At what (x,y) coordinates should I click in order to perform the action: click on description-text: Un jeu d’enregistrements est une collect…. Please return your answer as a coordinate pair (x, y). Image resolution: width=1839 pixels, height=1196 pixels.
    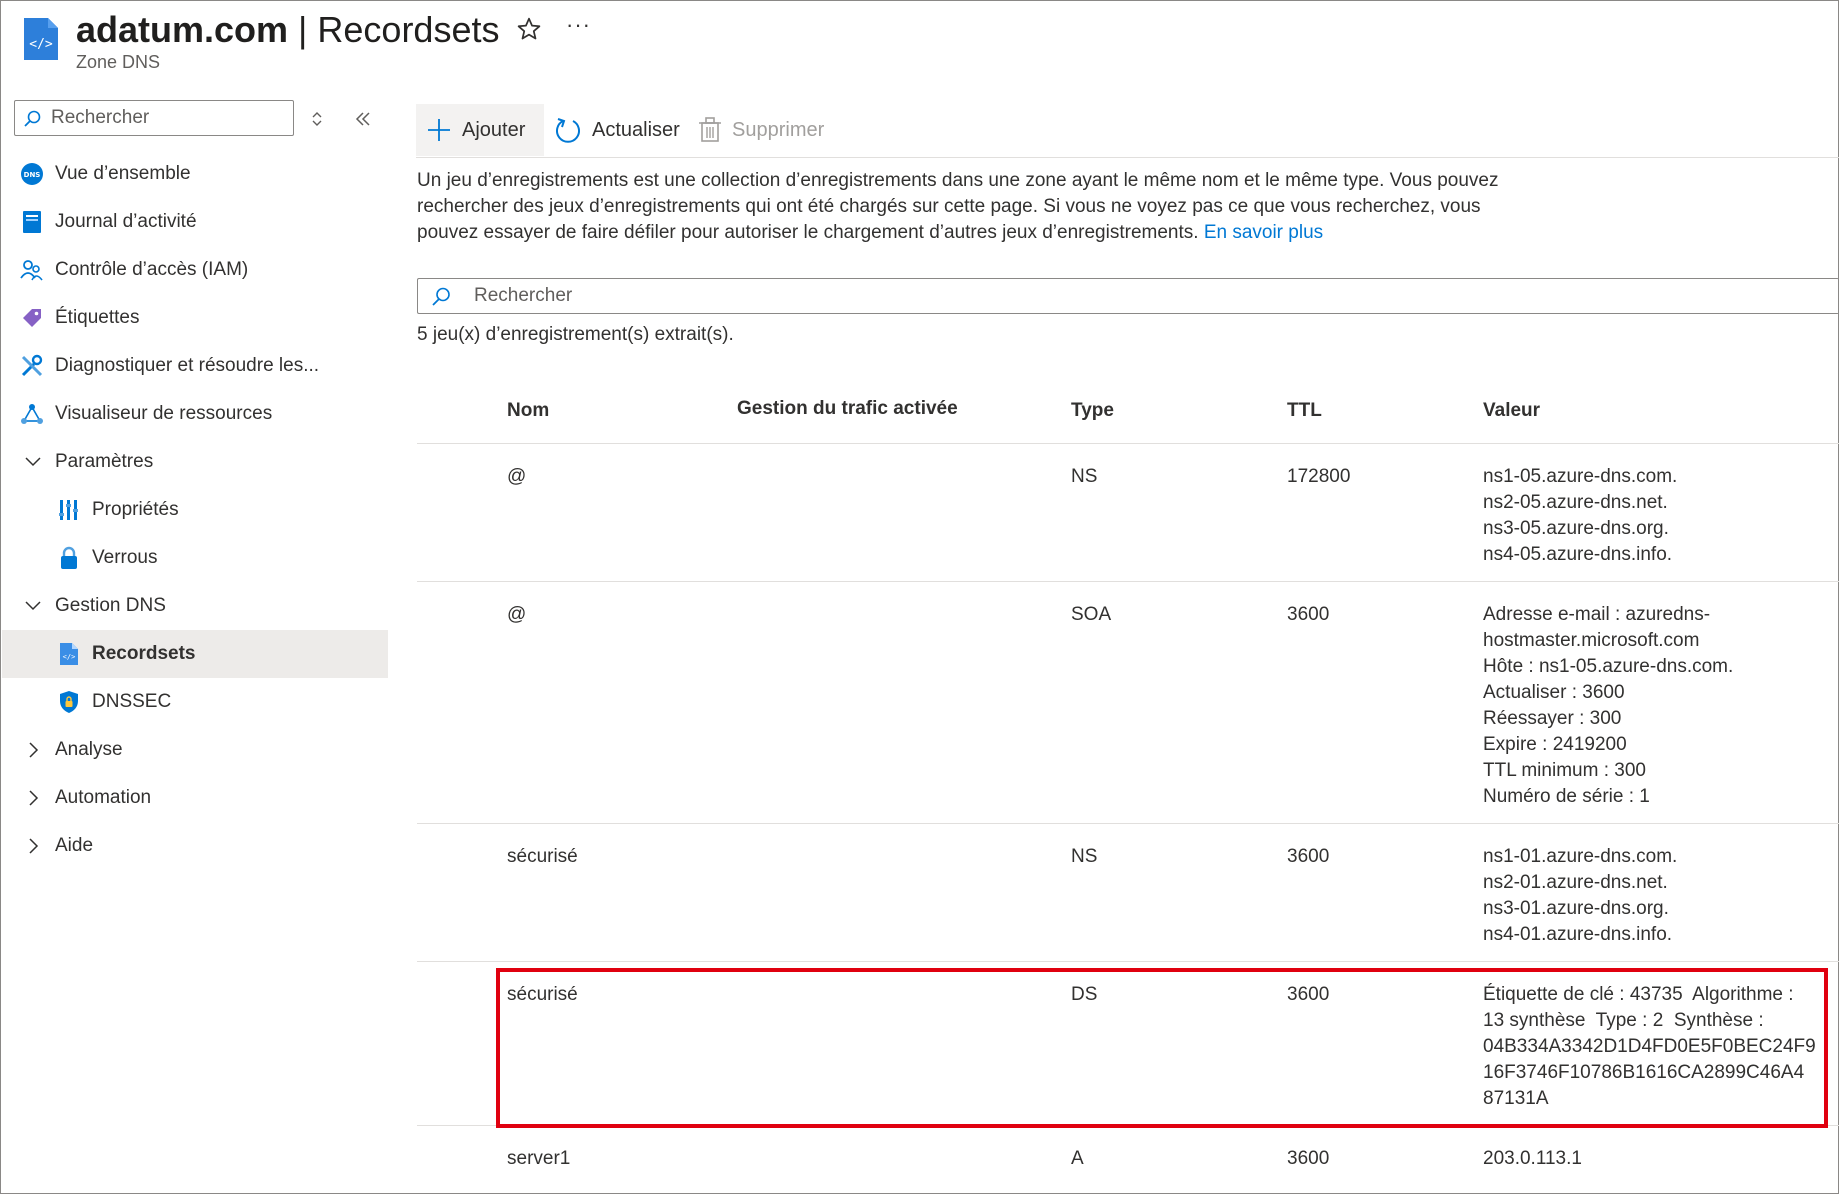
    Looking at the image, I should click on (958, 206).